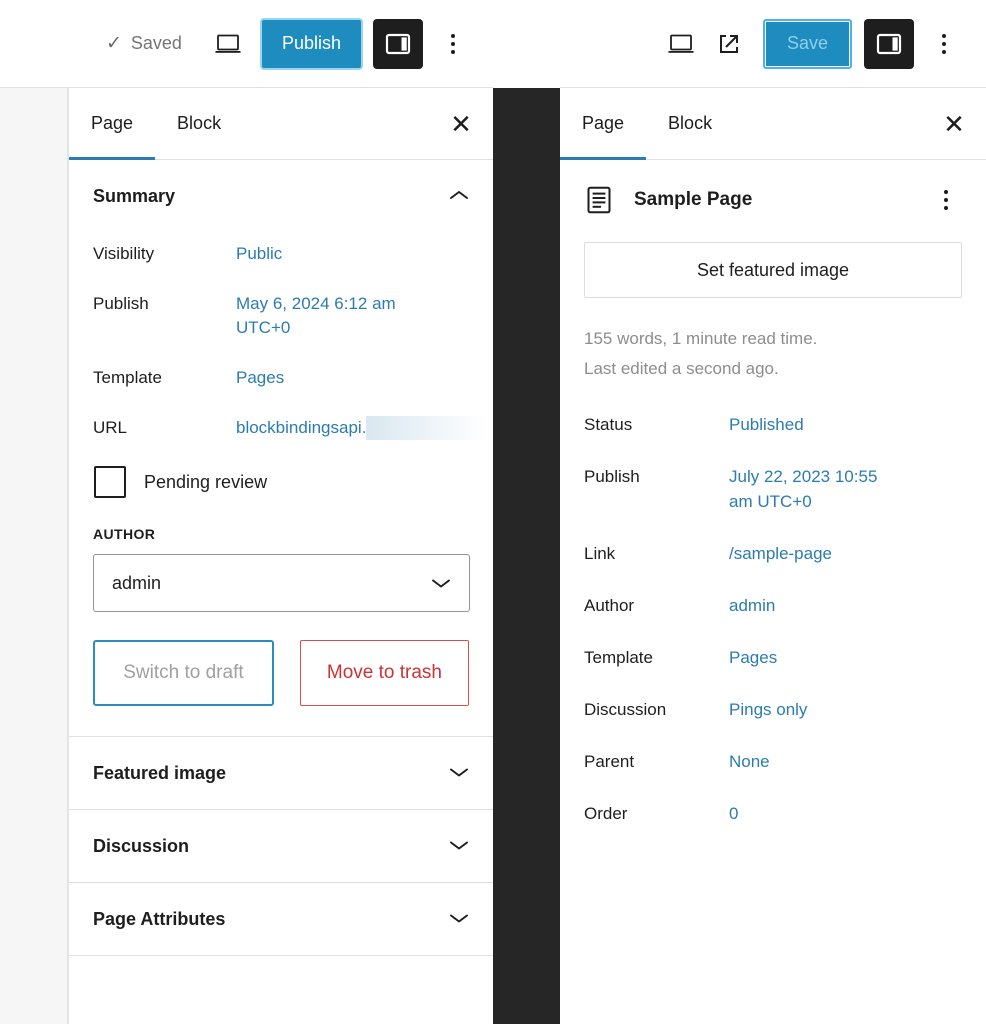  I want to click on last-edited-line: Last edited a second ago., so click(681, 368).